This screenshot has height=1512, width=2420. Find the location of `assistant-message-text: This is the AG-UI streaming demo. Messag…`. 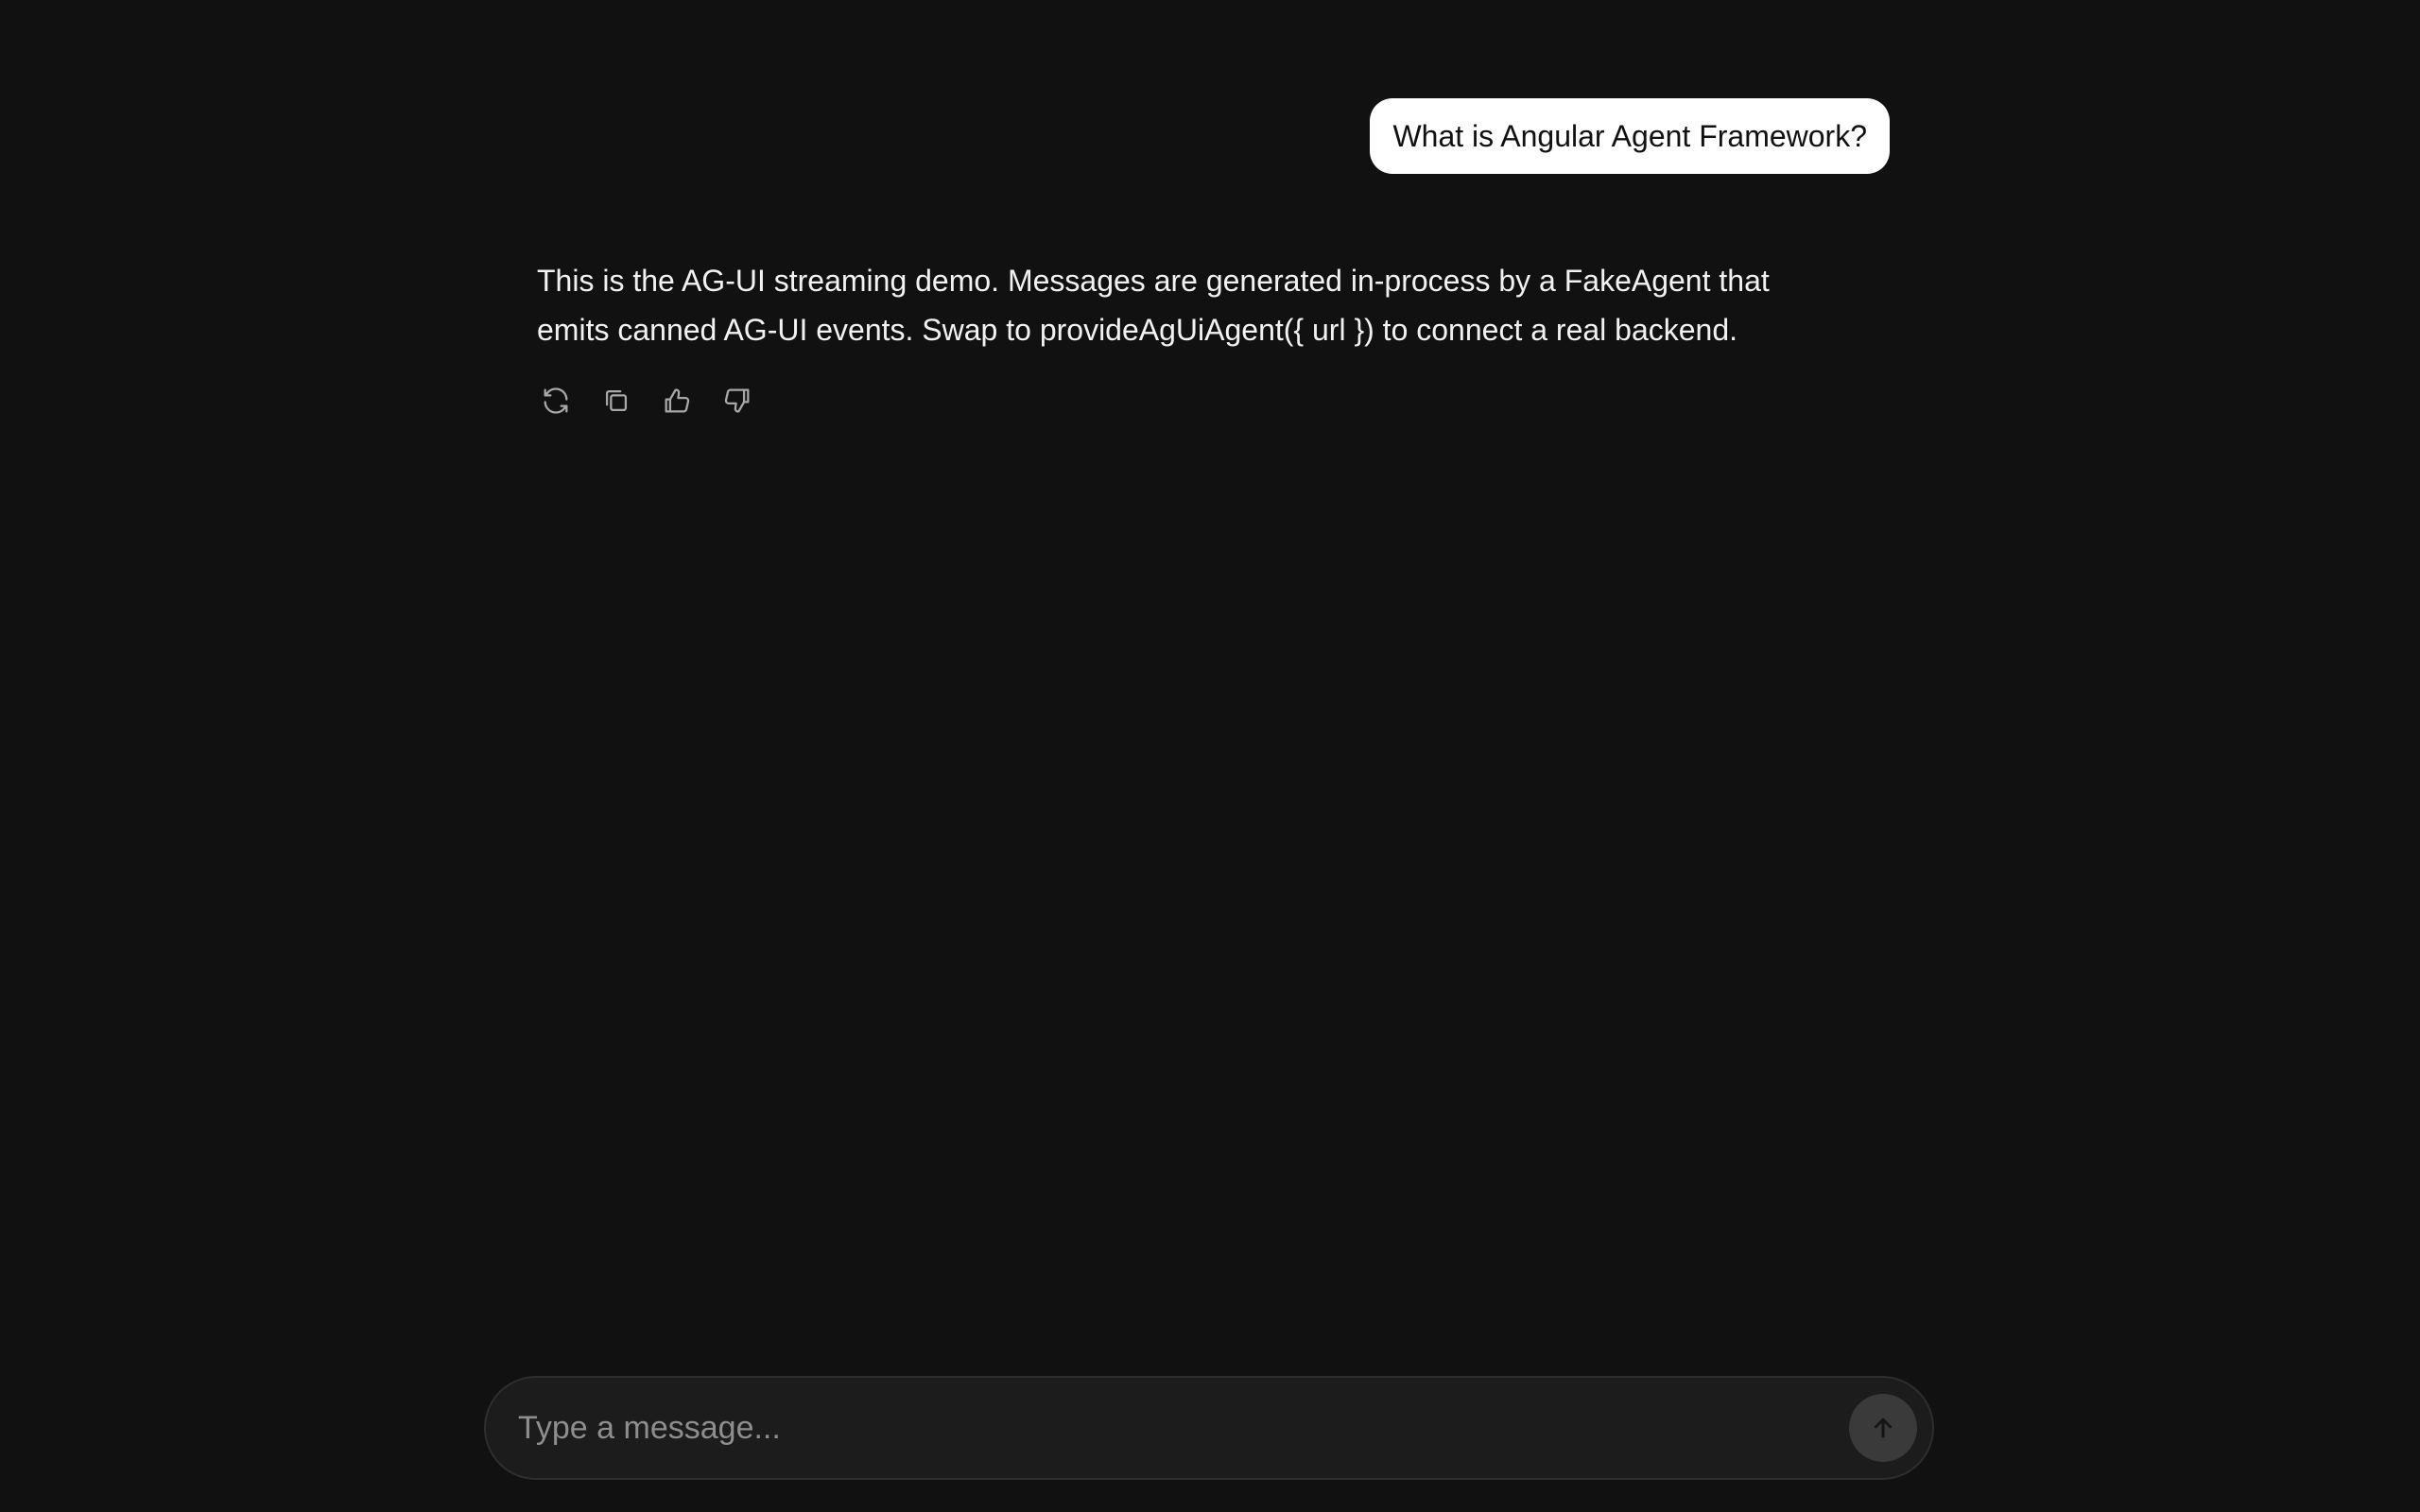

assistant-message-text: This is the AG-UI streaming demo. Messag… is located at coordinates (1153, 305).